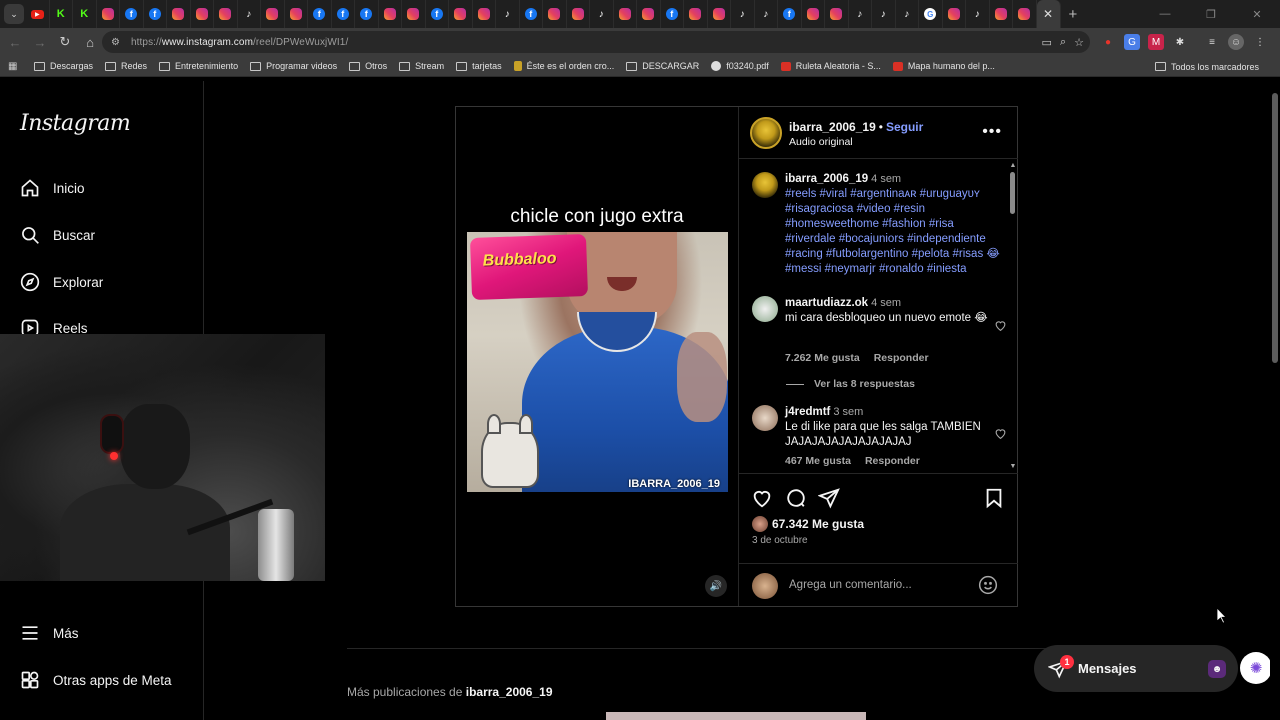 This screenshot has width=1280, height=720. I want to click on home-button: ⌂, so click(90, 42).